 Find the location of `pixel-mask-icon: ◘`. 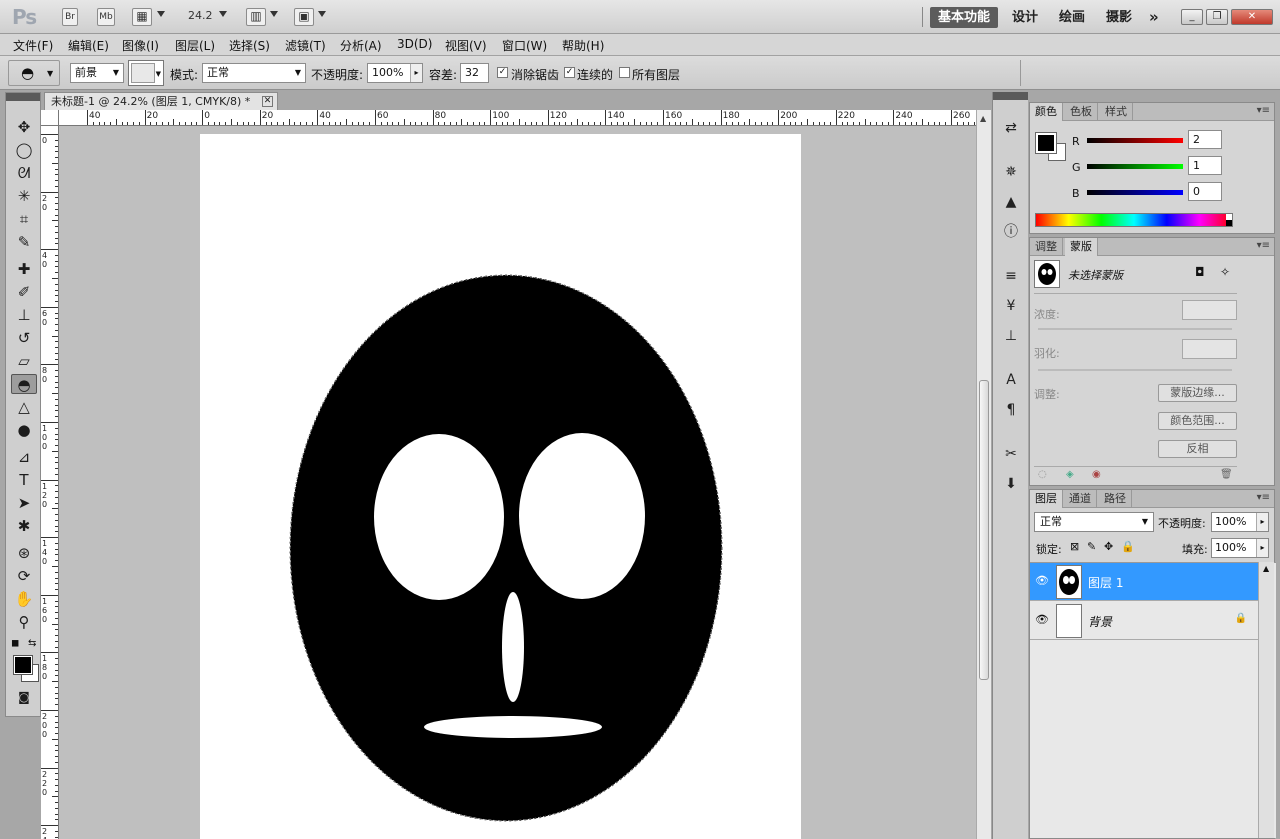

pixel-mask-icon: ◘ is located at coordinates (1200, 272).